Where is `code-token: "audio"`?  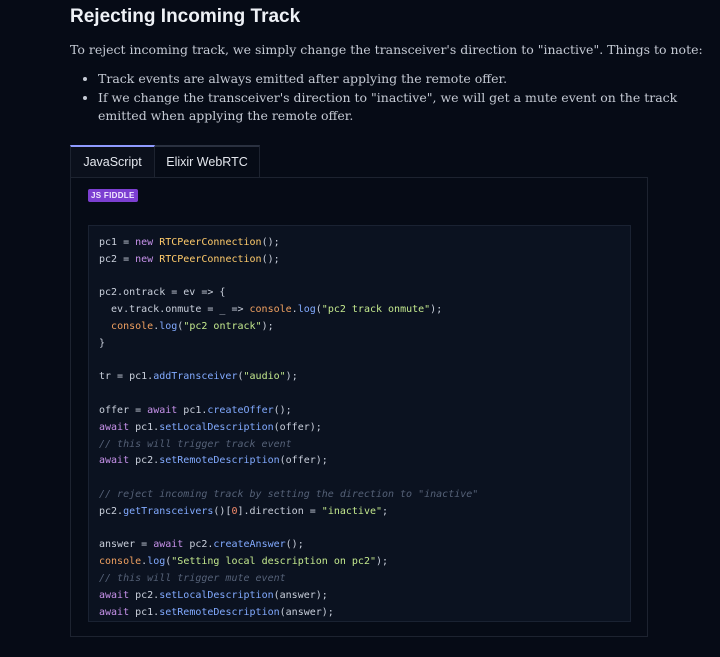 code-token: "audio" is located at coordinates (264, 377).